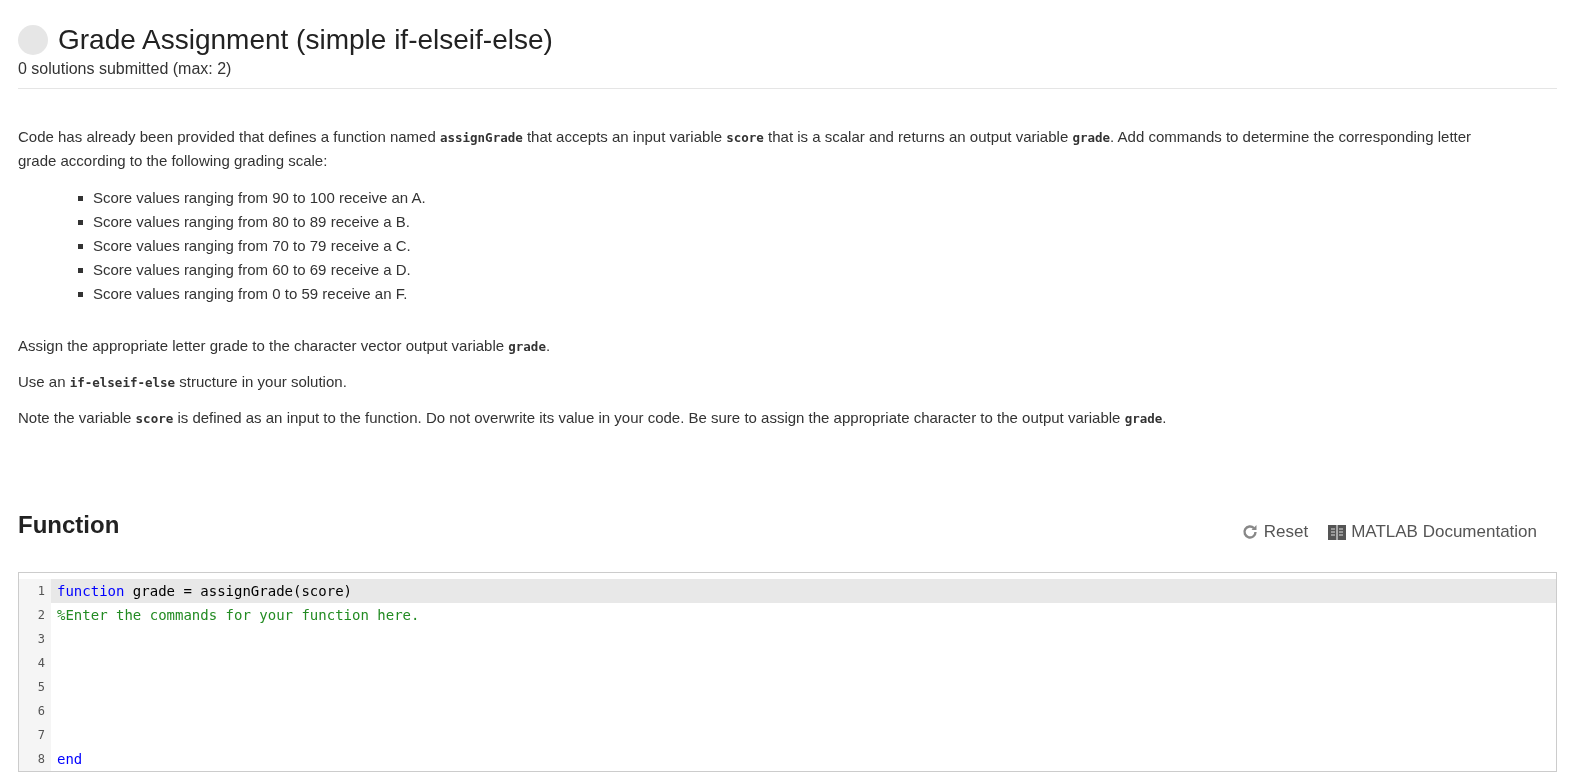 The image size is (1575, 781). What do you see at coordinates (593, 418) in the screenshot?
I see `description-text: Note the variable score is defined as an input to the function. Do not overwrite its value in your code. Be sure to assign the appropriate character to the output variable grade.` at bounding box center [593, 418].